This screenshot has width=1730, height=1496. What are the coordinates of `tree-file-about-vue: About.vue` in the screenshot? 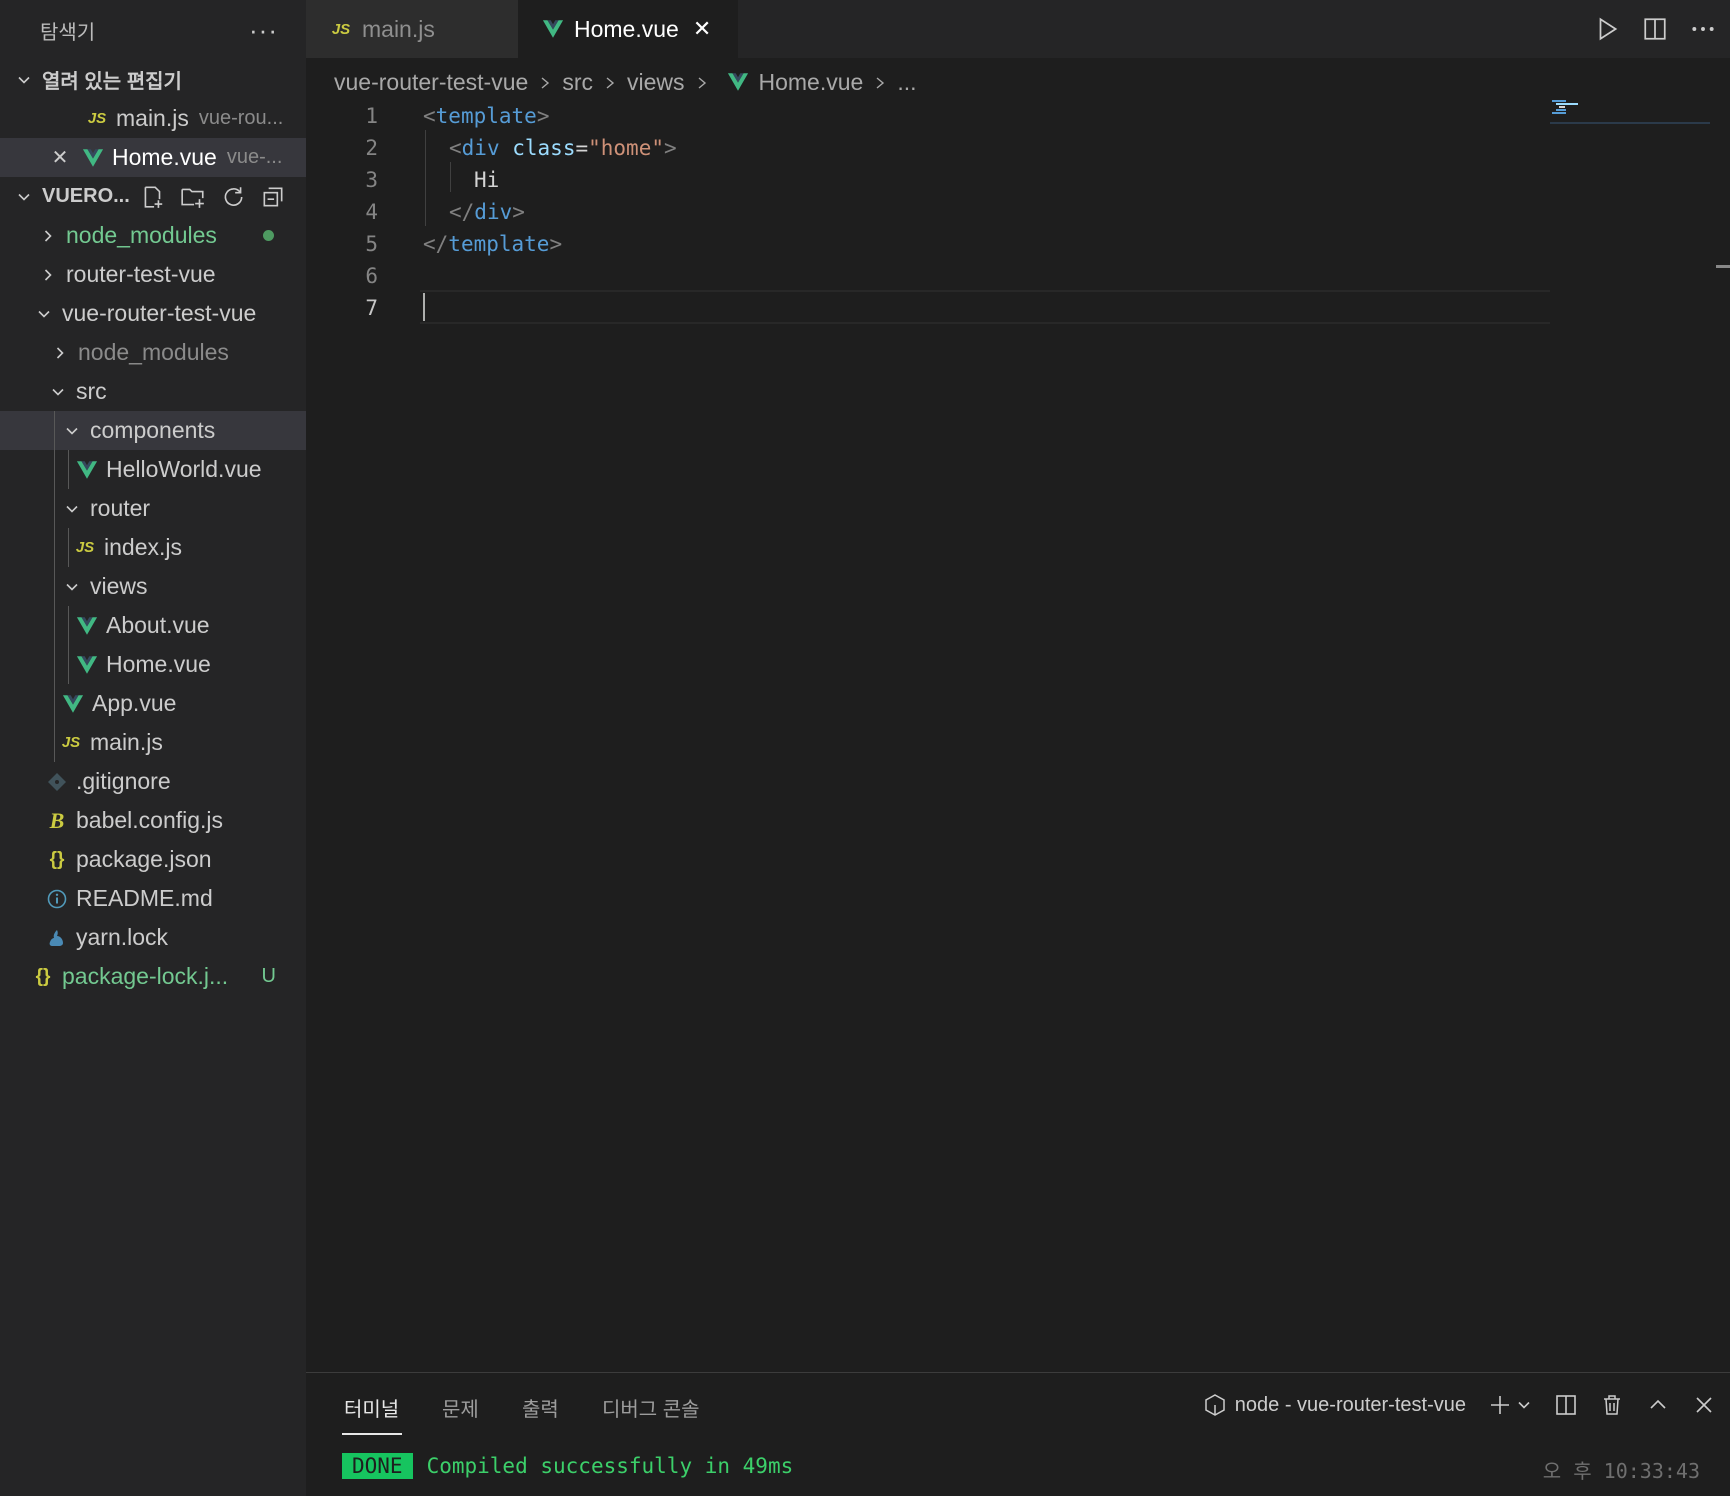 It's located at (153, 625).